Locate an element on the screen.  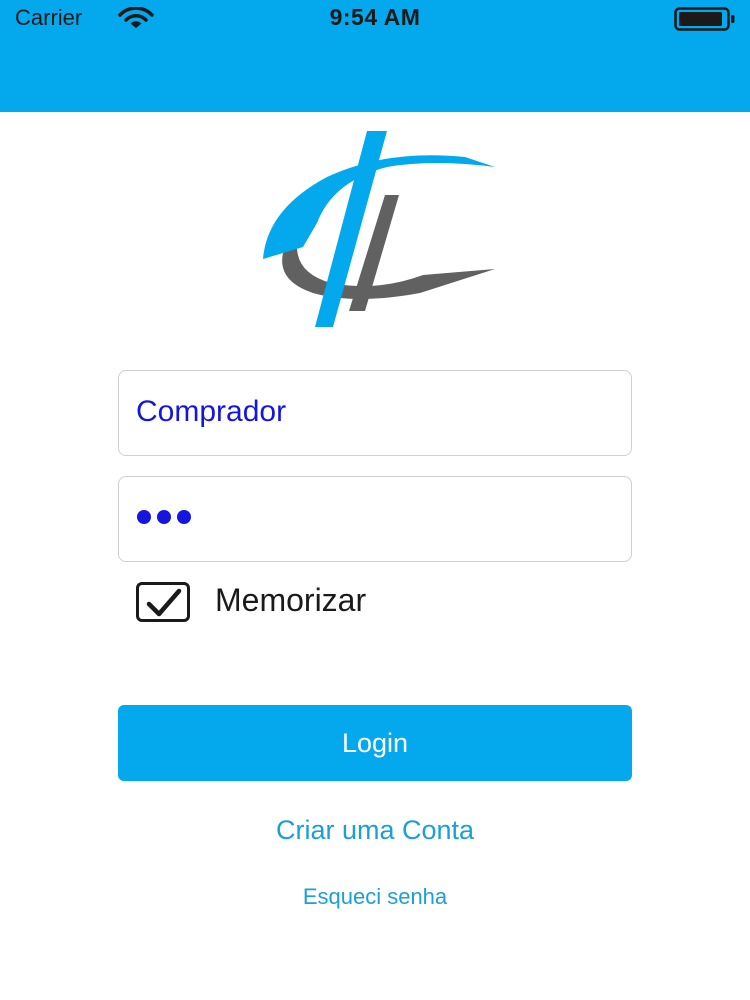
forgot-password-link: Esqueci senha is located at coordinates (375, 897).